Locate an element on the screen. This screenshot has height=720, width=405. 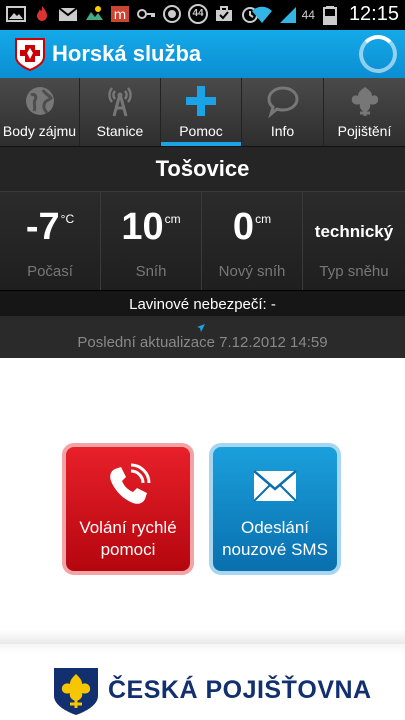
footer-divider is located at coordinates (202, 637).